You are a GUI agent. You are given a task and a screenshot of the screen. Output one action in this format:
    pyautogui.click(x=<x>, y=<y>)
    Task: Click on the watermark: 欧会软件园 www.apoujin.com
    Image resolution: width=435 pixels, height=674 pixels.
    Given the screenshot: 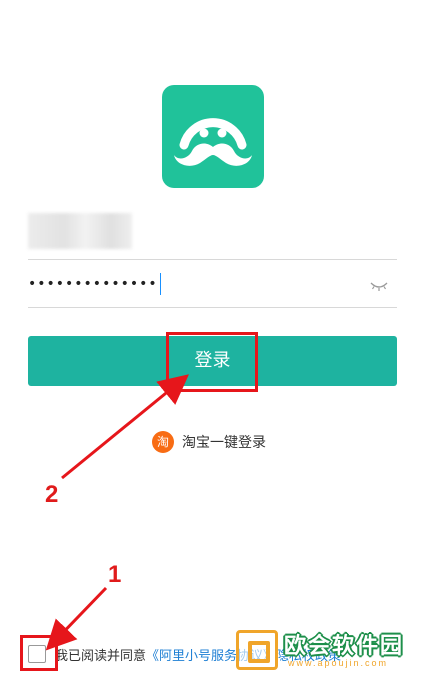 What is the action you would take?
    pyautogui.click(x=335, y=650)
    